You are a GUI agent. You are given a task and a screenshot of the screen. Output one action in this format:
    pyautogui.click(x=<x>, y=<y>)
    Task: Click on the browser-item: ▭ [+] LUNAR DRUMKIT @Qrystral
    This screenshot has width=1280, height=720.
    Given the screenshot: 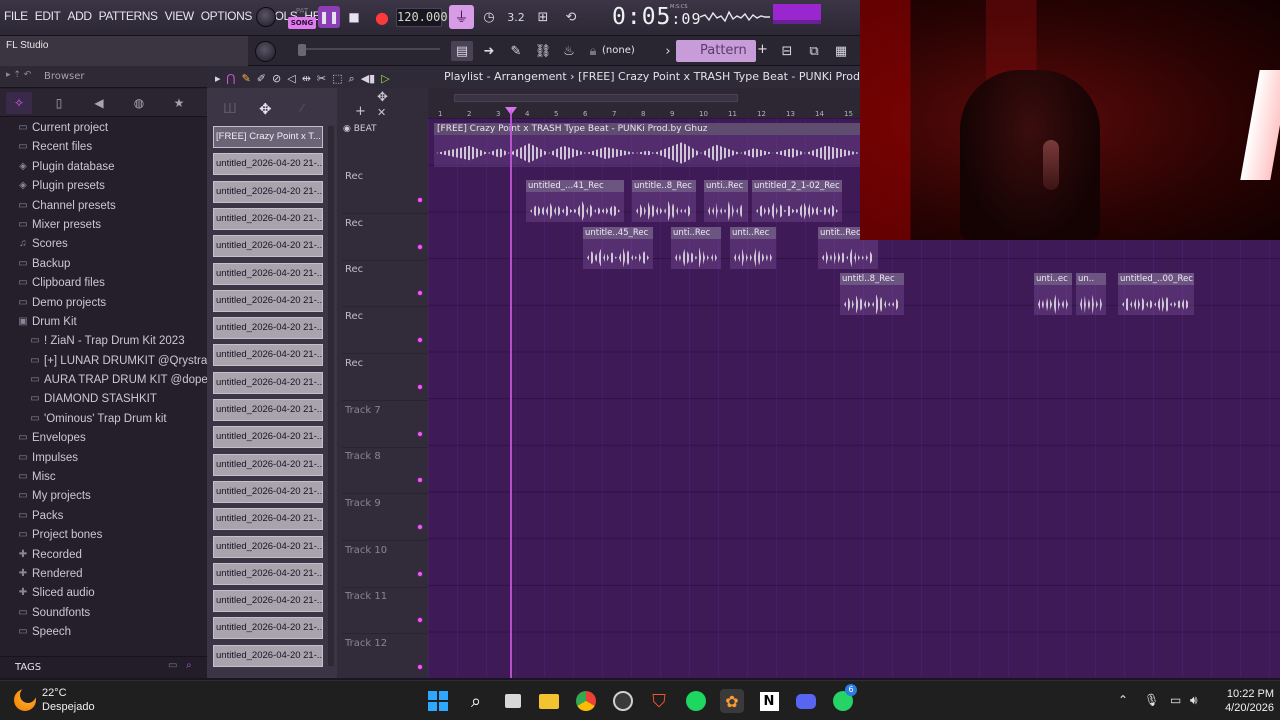 What is the action you would take?
    pyautogui.click(x=103, y=360)
    